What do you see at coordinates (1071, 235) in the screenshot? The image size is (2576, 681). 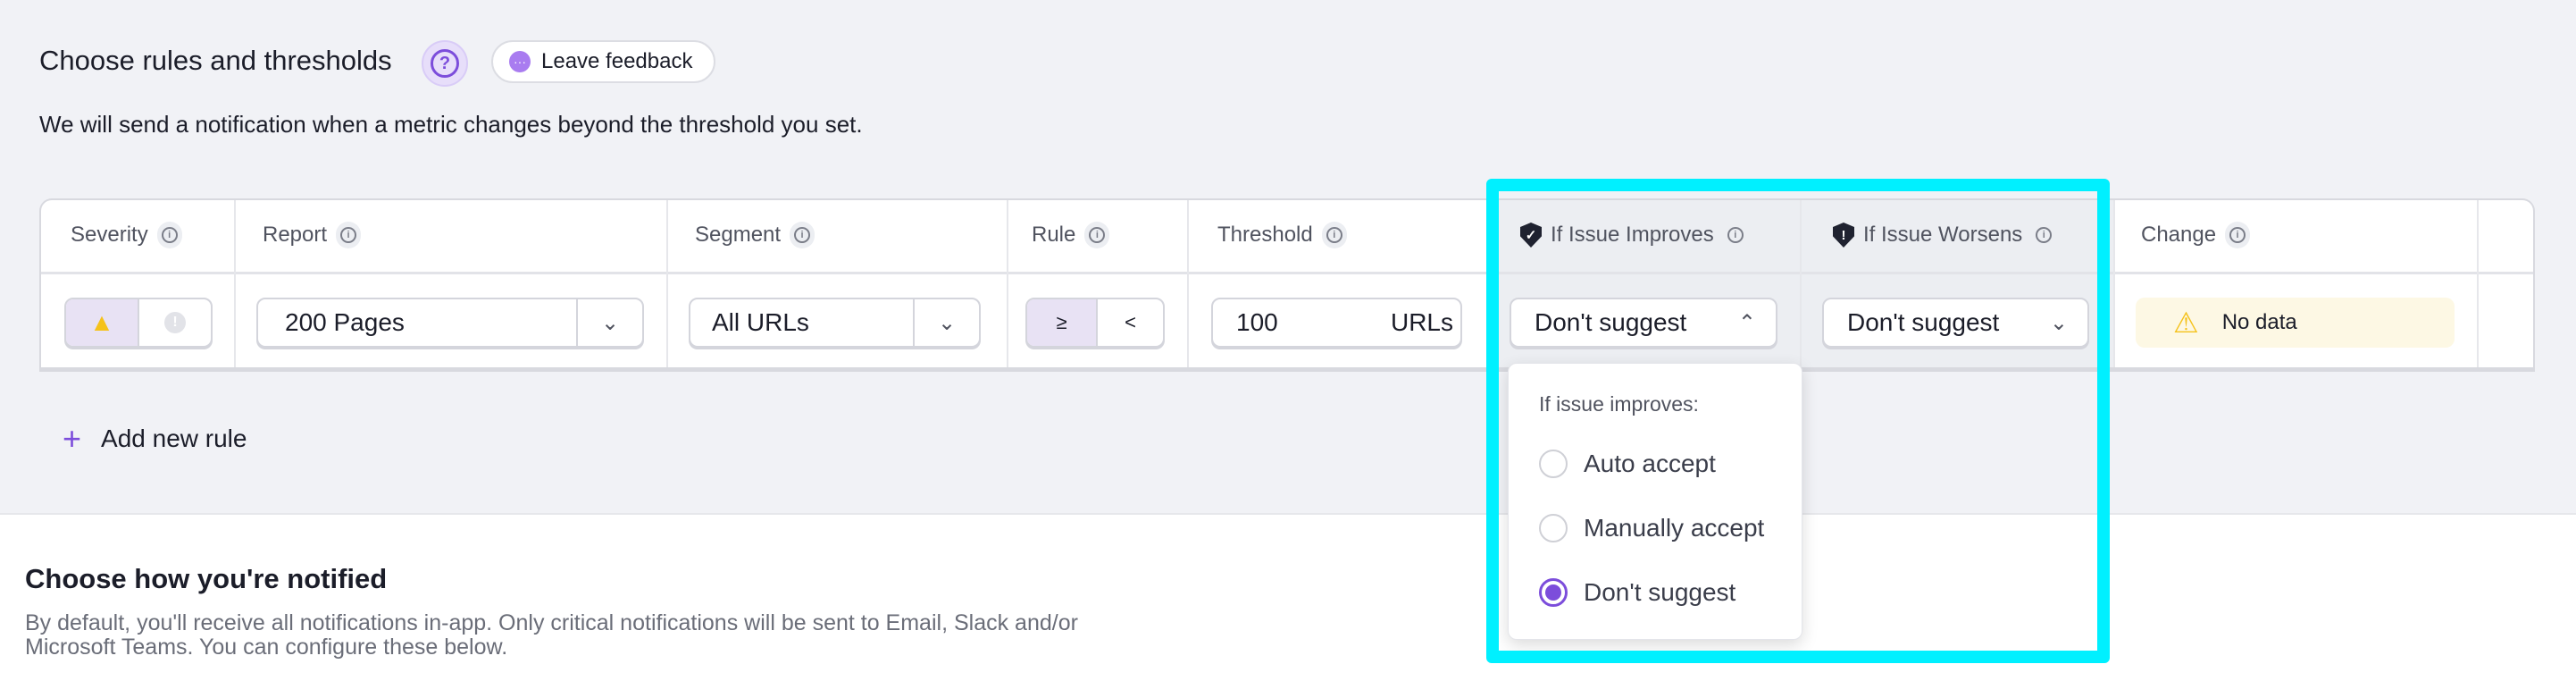 I see `column-rule: Rule i` at bounding box center [1071, 235].